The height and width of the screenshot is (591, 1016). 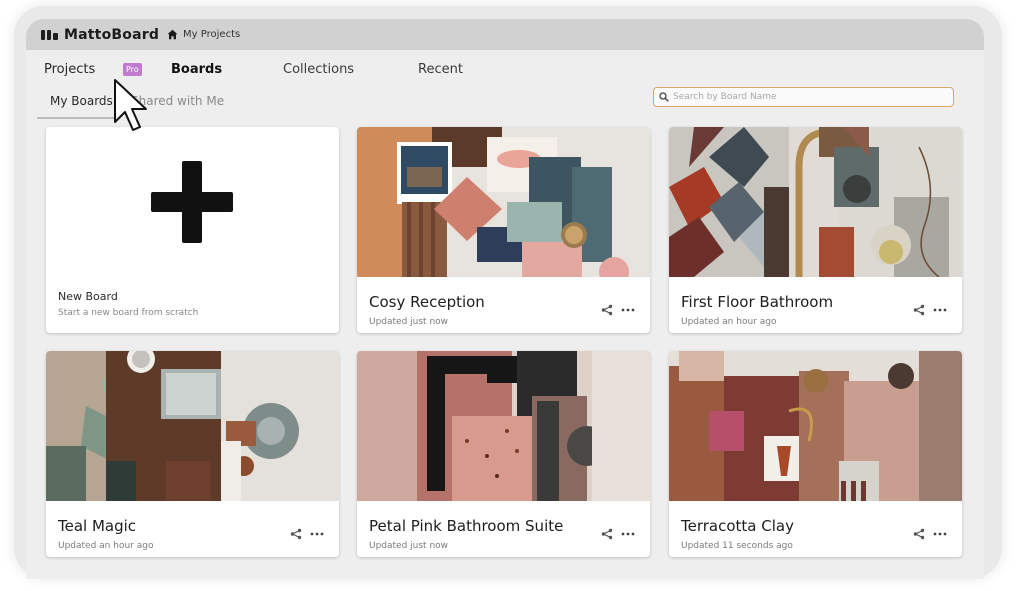 I want to click on active-tab-indicator, so click(x=76, y=118).